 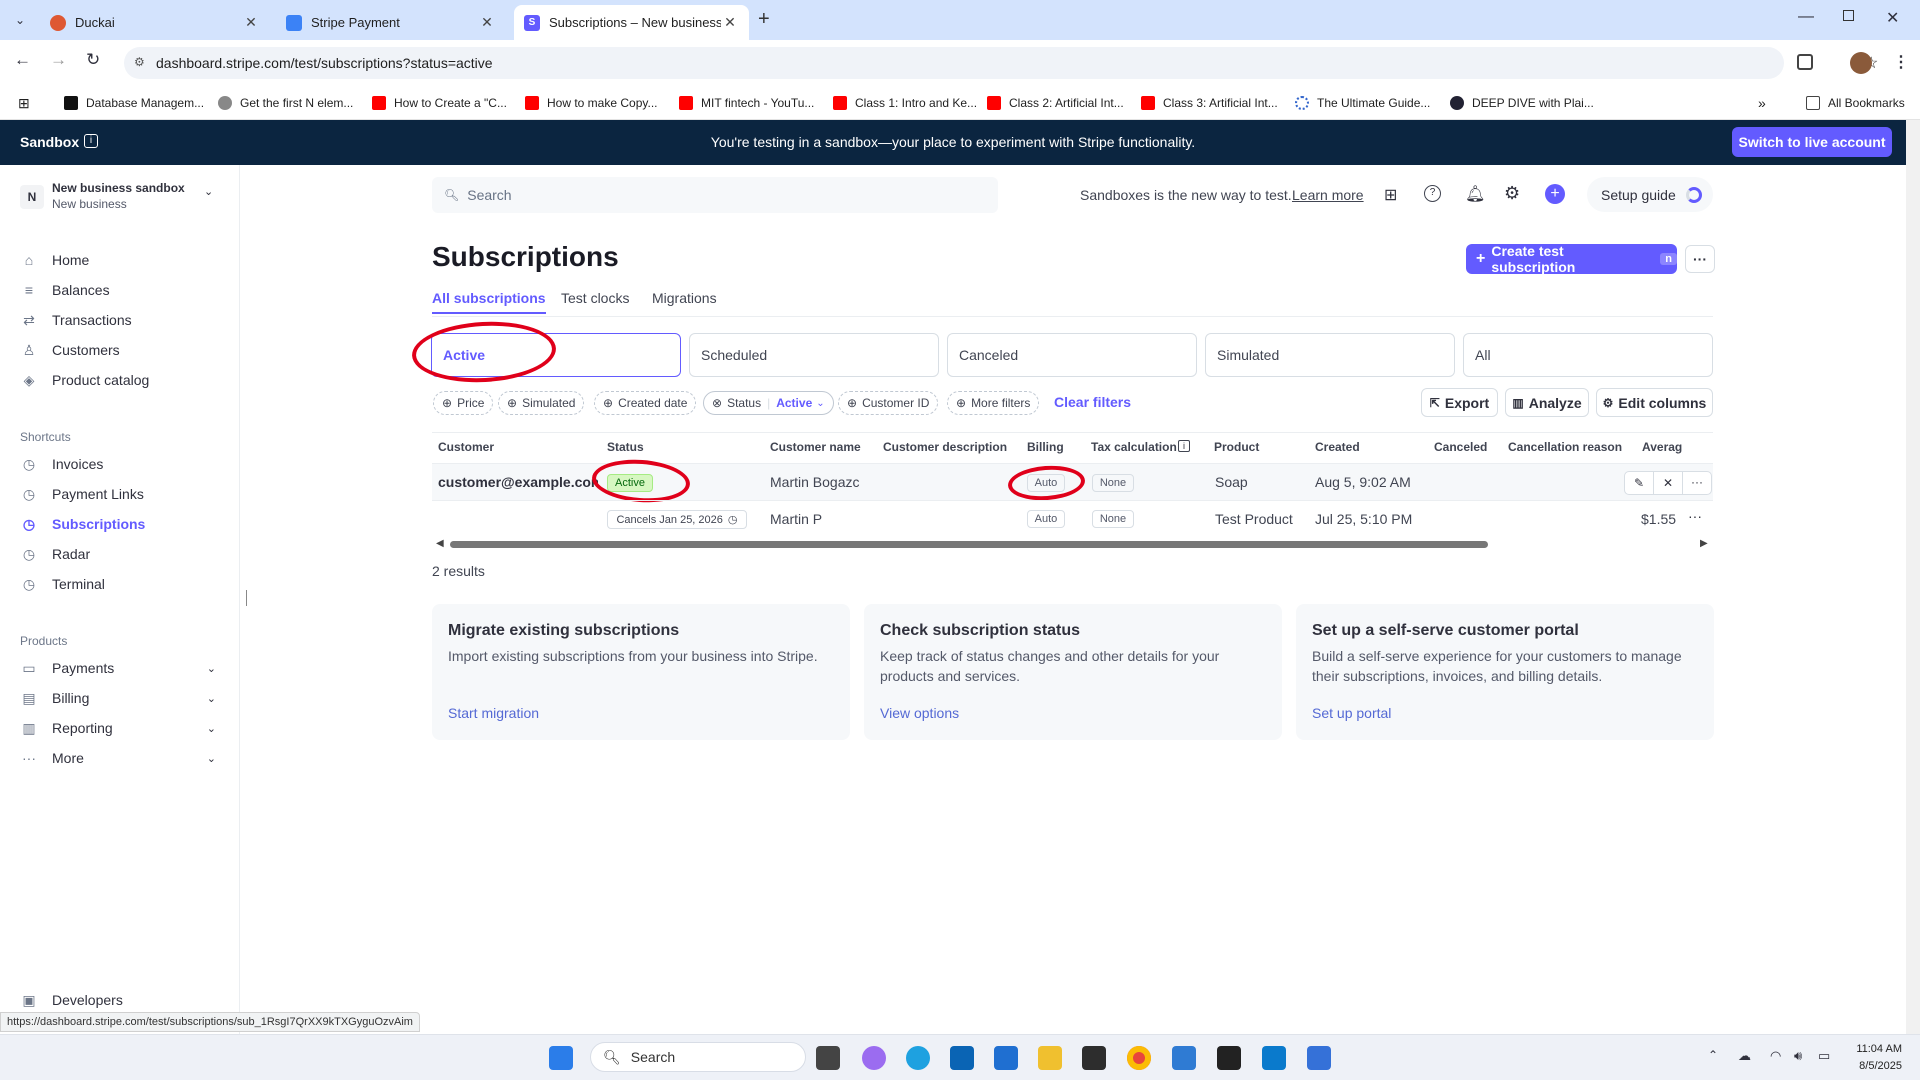 I want to click on vscode-icon, so click(x=1274, y=1058).